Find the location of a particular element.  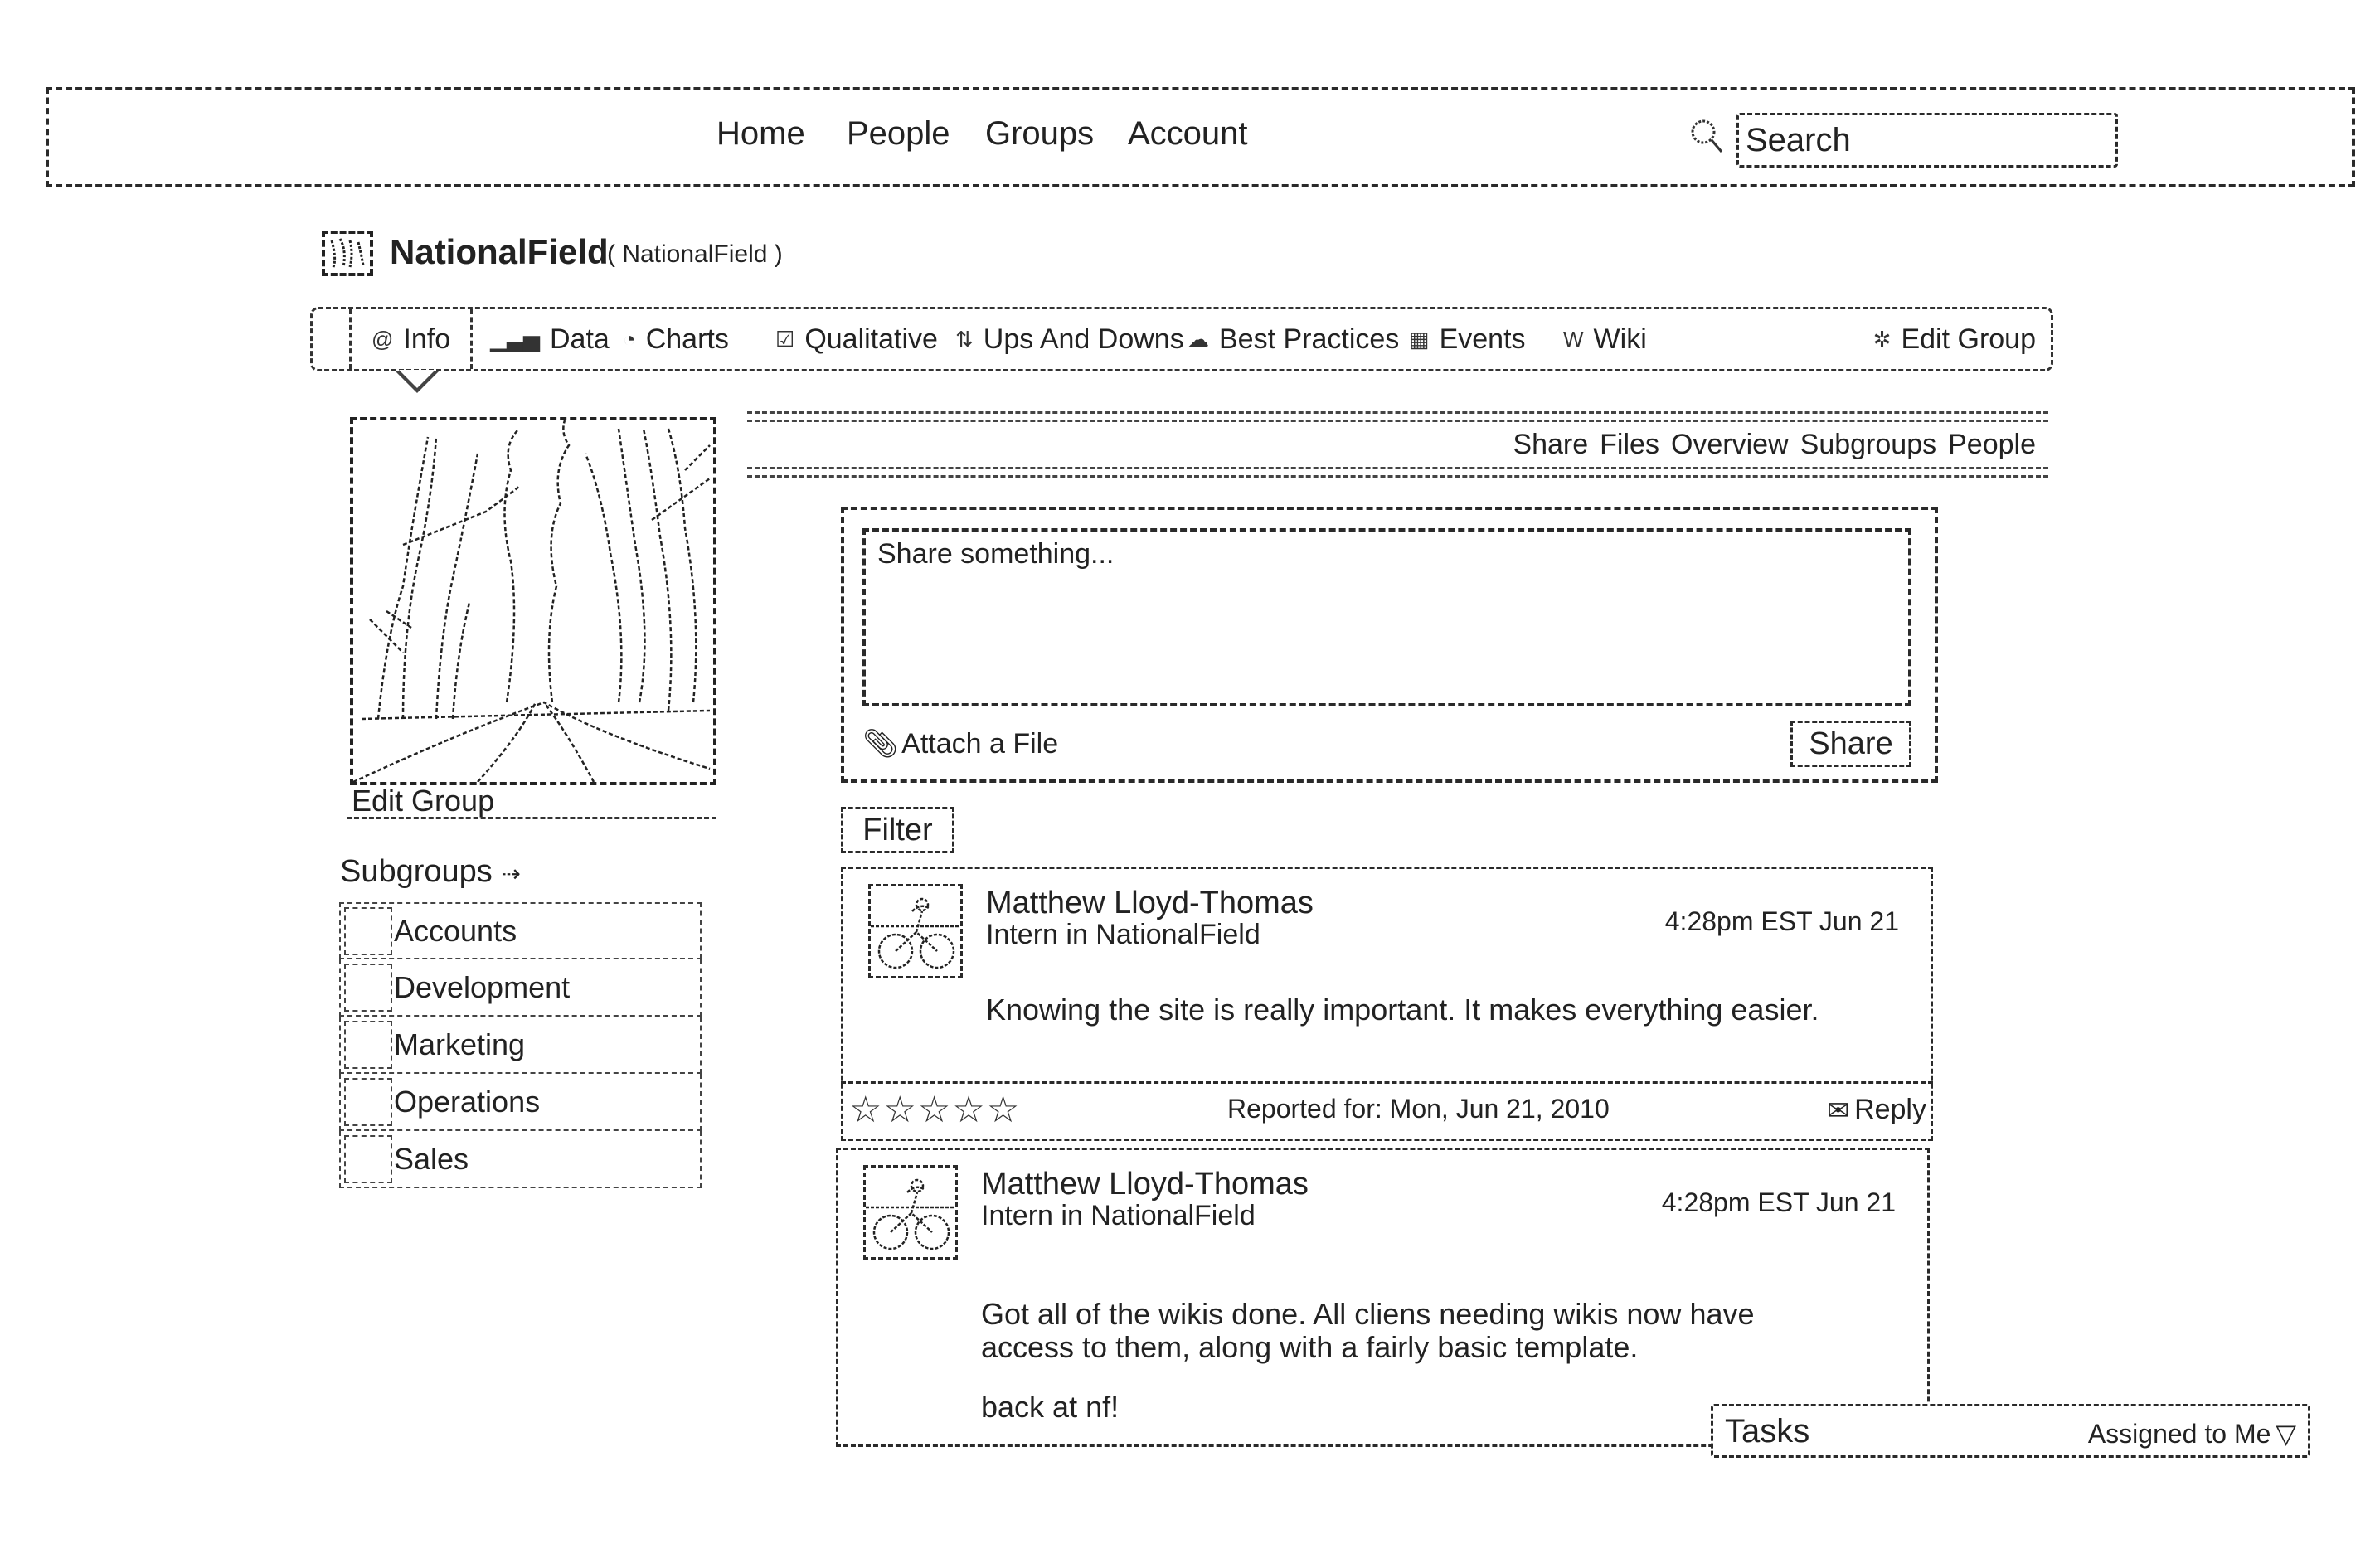

section-navigation: Share Files Overview Subgroups People is located at coordinates (1774, 445).